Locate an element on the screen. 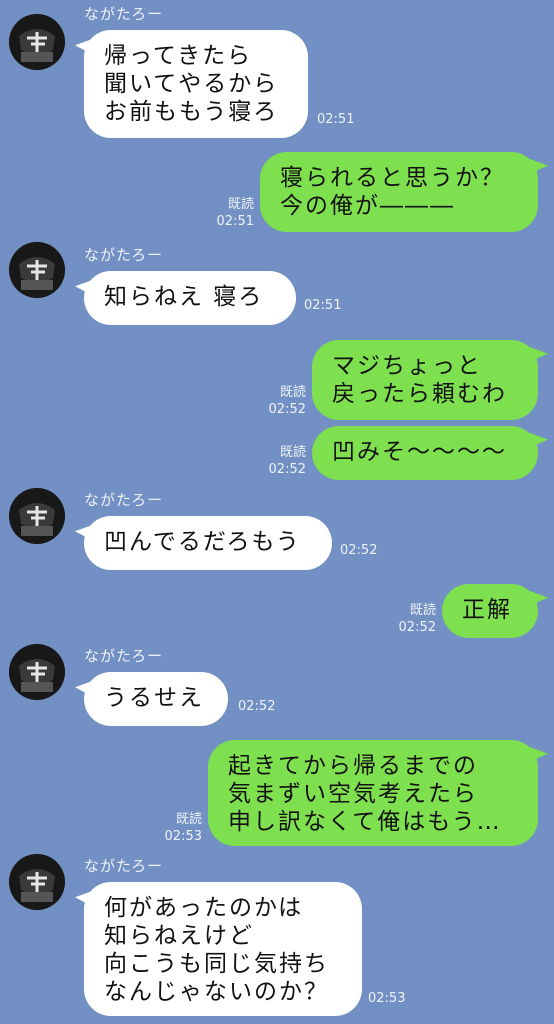 The height and width of the screenshot is (1024, 554). message-bubble: 凹みそ〜〜〜〜 is located at coordinates (425, 453).